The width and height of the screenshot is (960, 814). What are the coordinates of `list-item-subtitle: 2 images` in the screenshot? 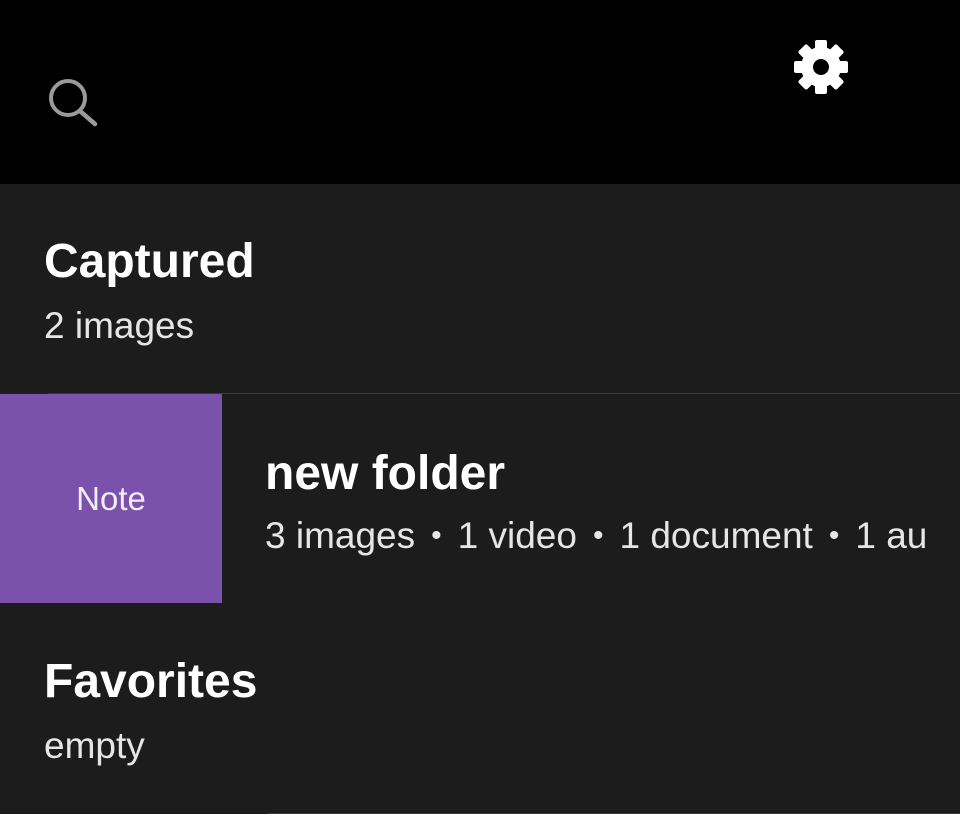 It's located at (119, 325).